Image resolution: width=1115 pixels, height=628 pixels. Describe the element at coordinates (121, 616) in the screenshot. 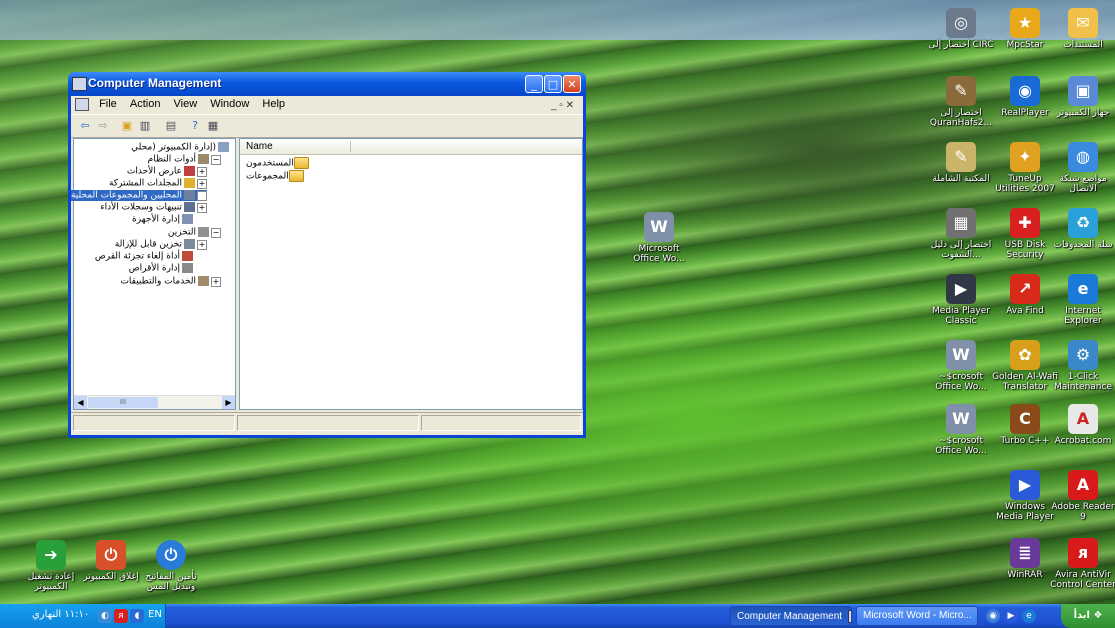

I see `avira-tray-icon: ᴙ` at that location.